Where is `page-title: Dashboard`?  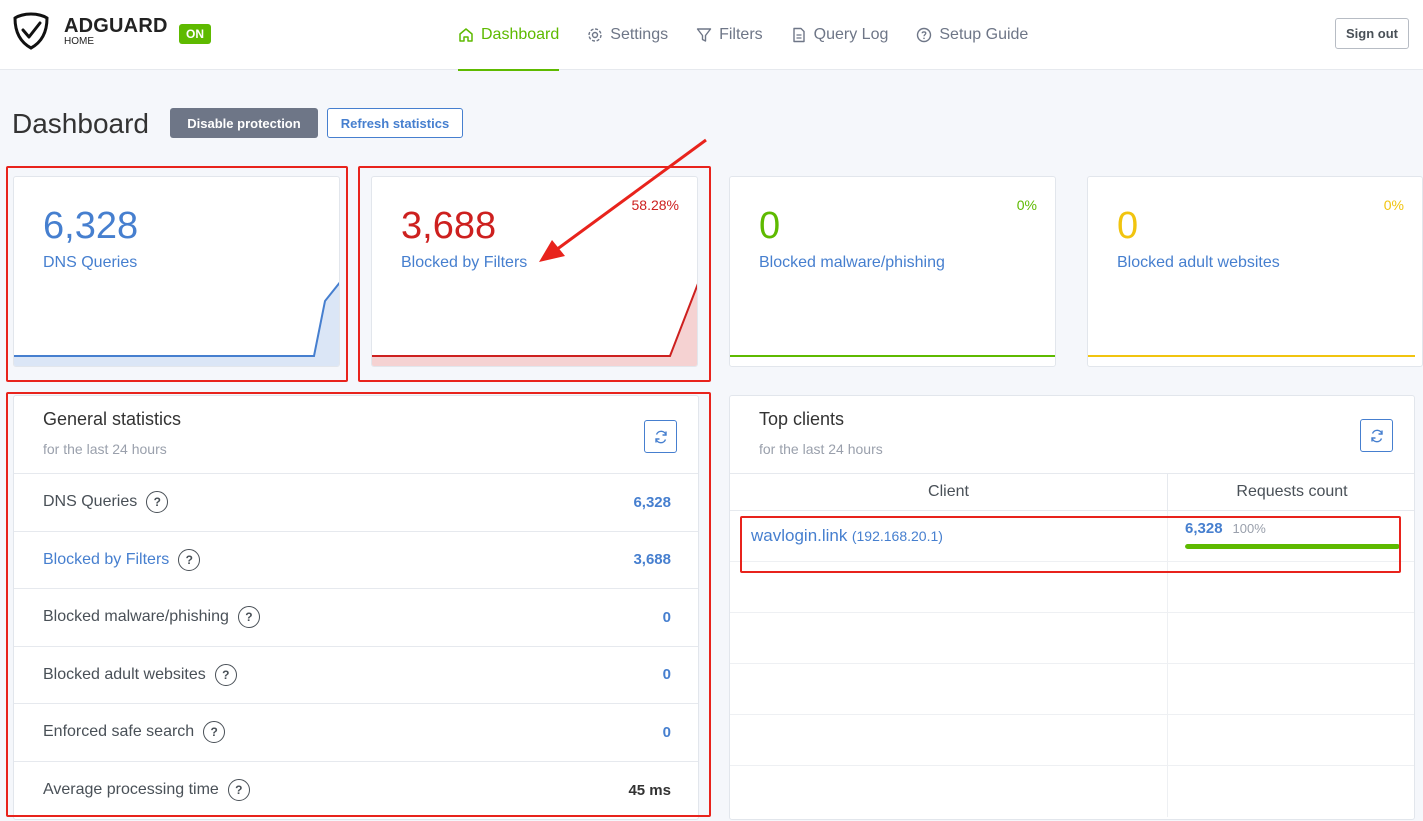 page-title: Dashboard is located at coordinates (80, 123).